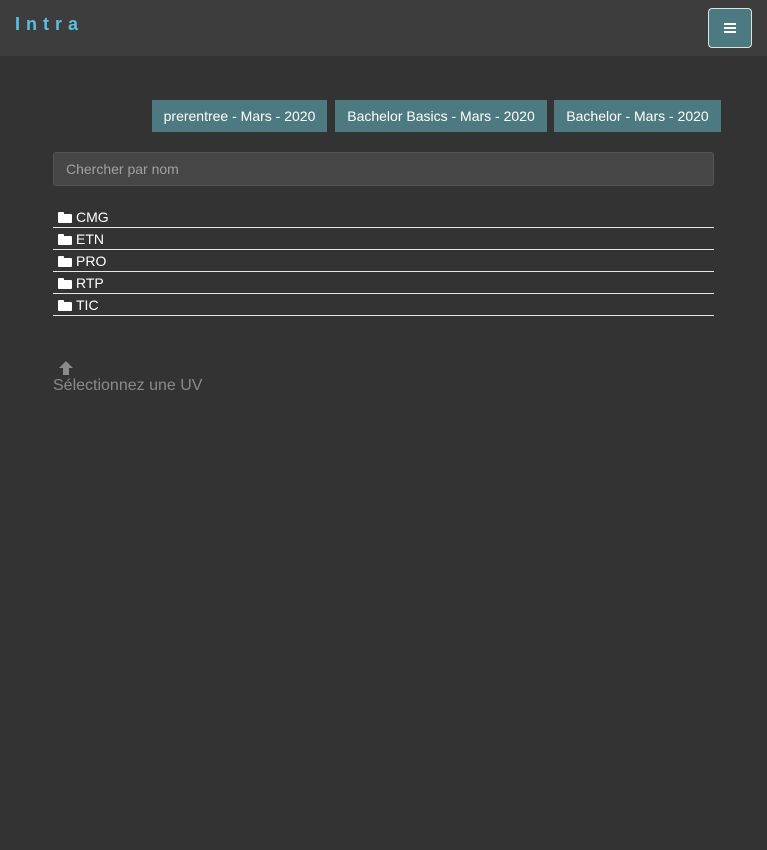 The width and height of the screenshot is (767, 850). I want to click on select-uv-hint: Sélectionnez une UV, so click(128, 385).